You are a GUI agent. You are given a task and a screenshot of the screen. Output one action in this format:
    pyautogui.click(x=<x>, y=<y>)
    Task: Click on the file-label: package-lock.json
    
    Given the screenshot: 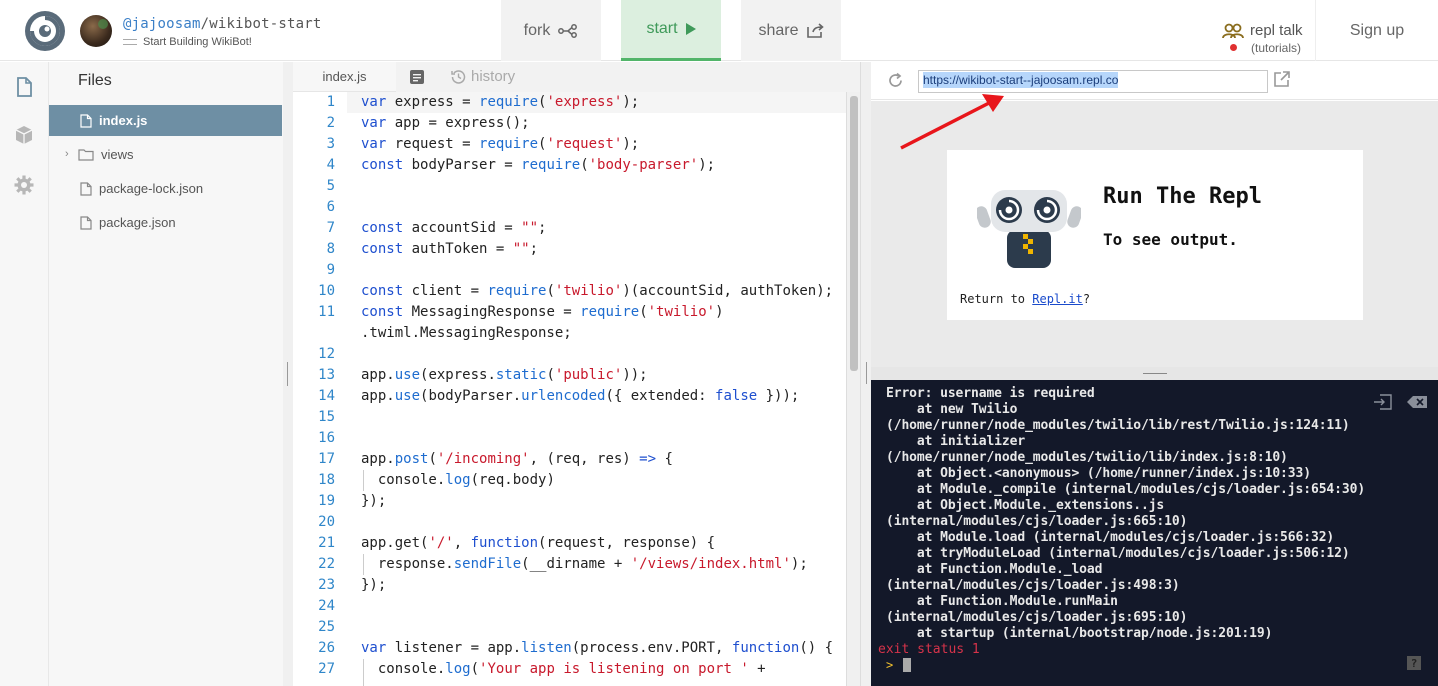 What is the action you would take?
    pyautogui.click(x=151, y=188)
    